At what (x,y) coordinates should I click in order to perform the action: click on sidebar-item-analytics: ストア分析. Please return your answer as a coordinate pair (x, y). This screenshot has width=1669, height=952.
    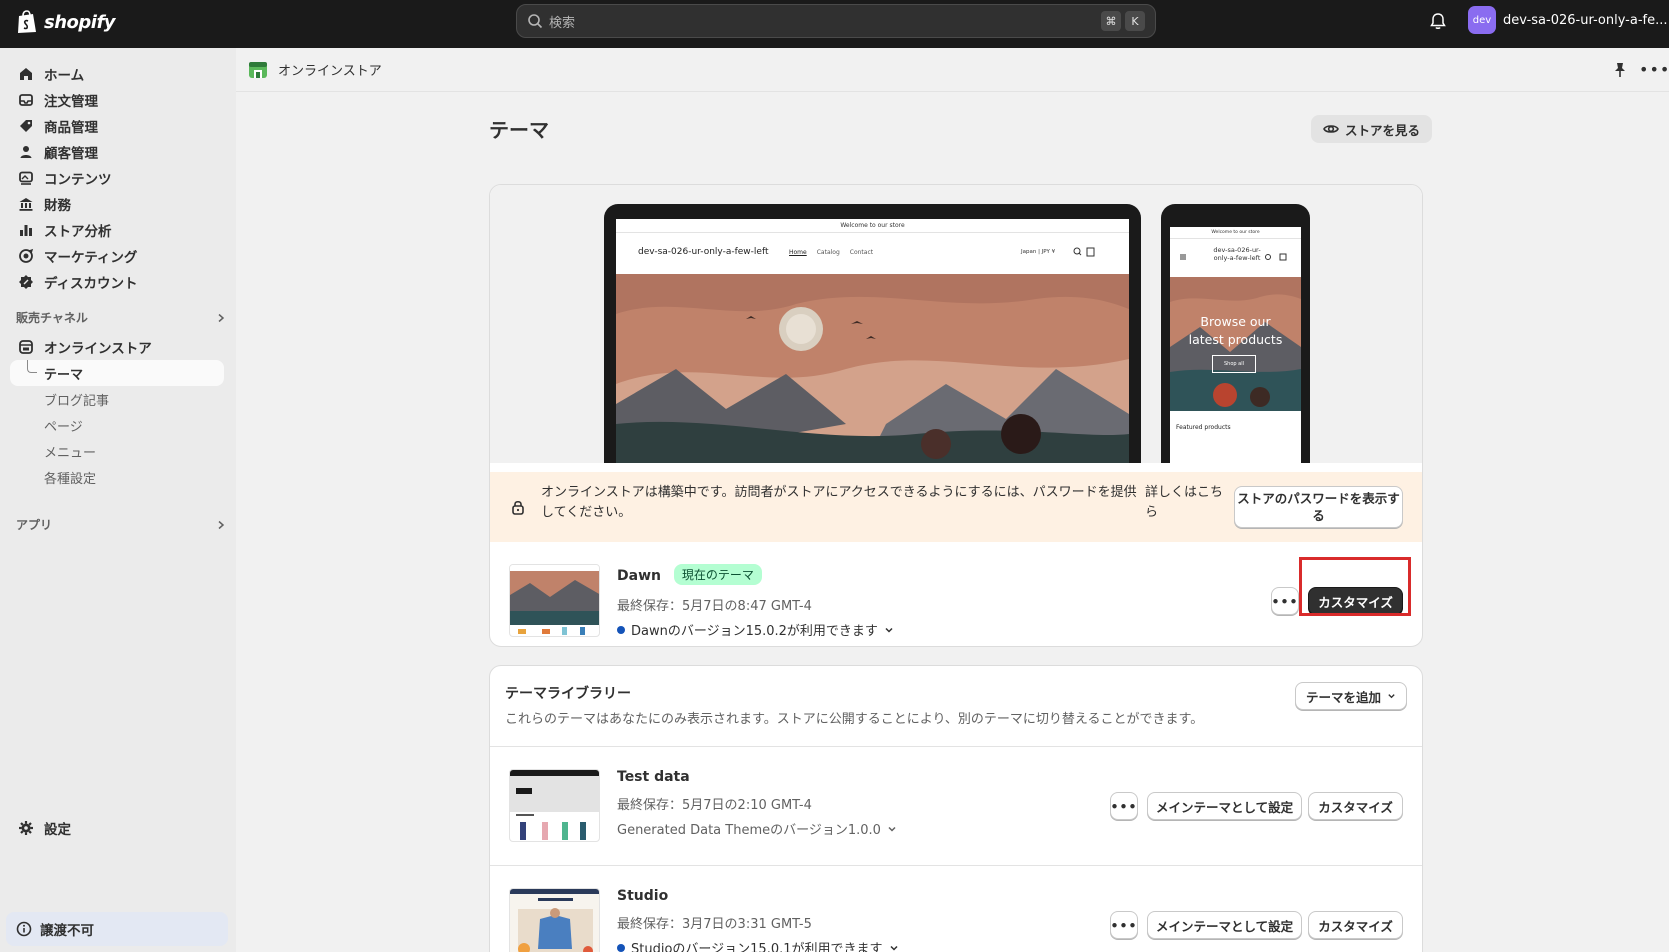
    Looking at the image, I should click on (117, 230).